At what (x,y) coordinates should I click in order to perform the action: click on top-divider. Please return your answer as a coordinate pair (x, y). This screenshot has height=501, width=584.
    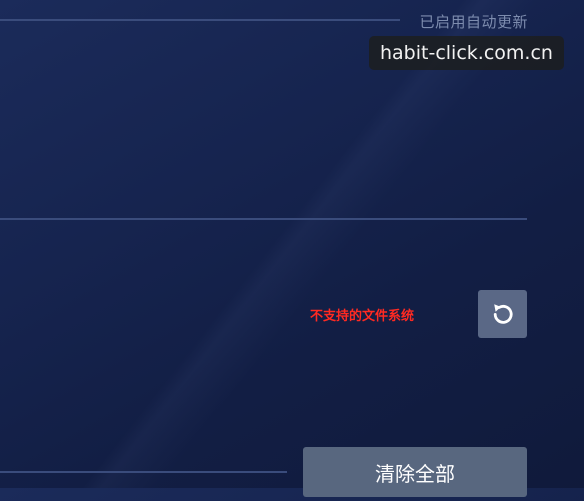
    Looking at the image, I should click on (200, 20).